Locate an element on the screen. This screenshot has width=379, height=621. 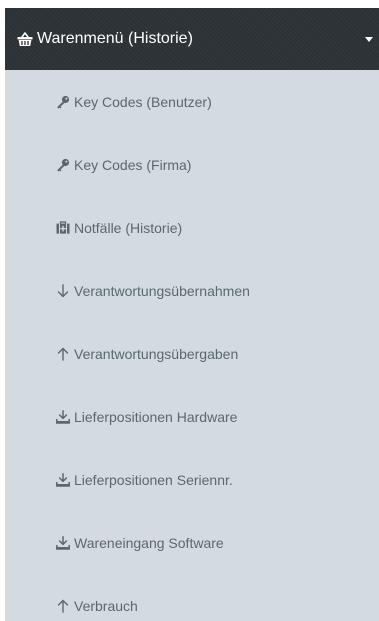
submenu-item-label: Notfälle (Historie) is located at coordinates (128, 227).